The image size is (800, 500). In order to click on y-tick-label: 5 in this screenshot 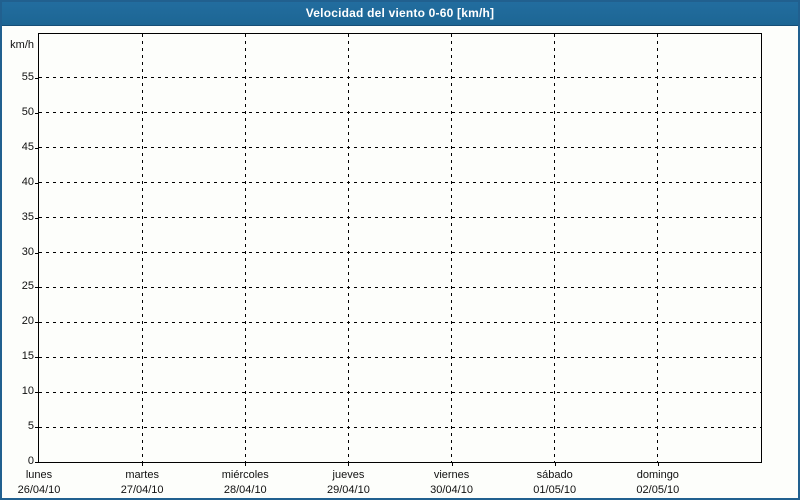, I will do `click(30, 426)`.